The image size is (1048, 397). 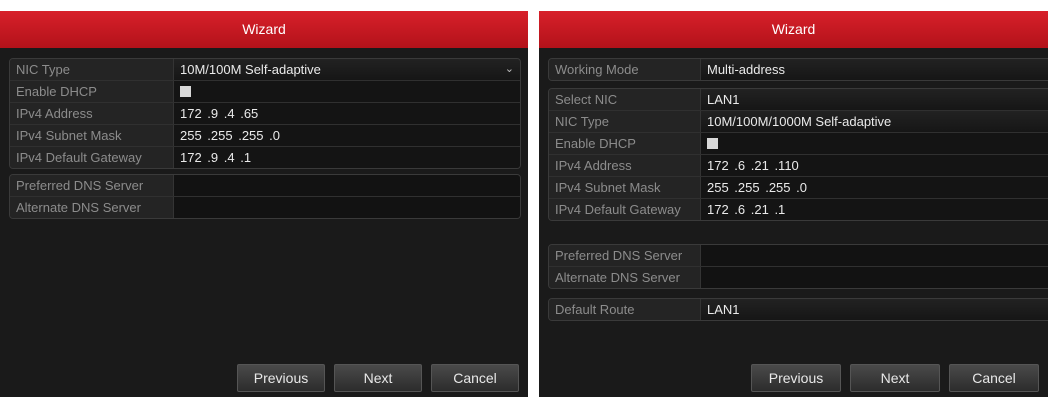 What do you see at coordinates (347, 157) in the screenshot?
I see `default-gateway-field: 172 .9 .4 .1` at bounding box center [347, 157].